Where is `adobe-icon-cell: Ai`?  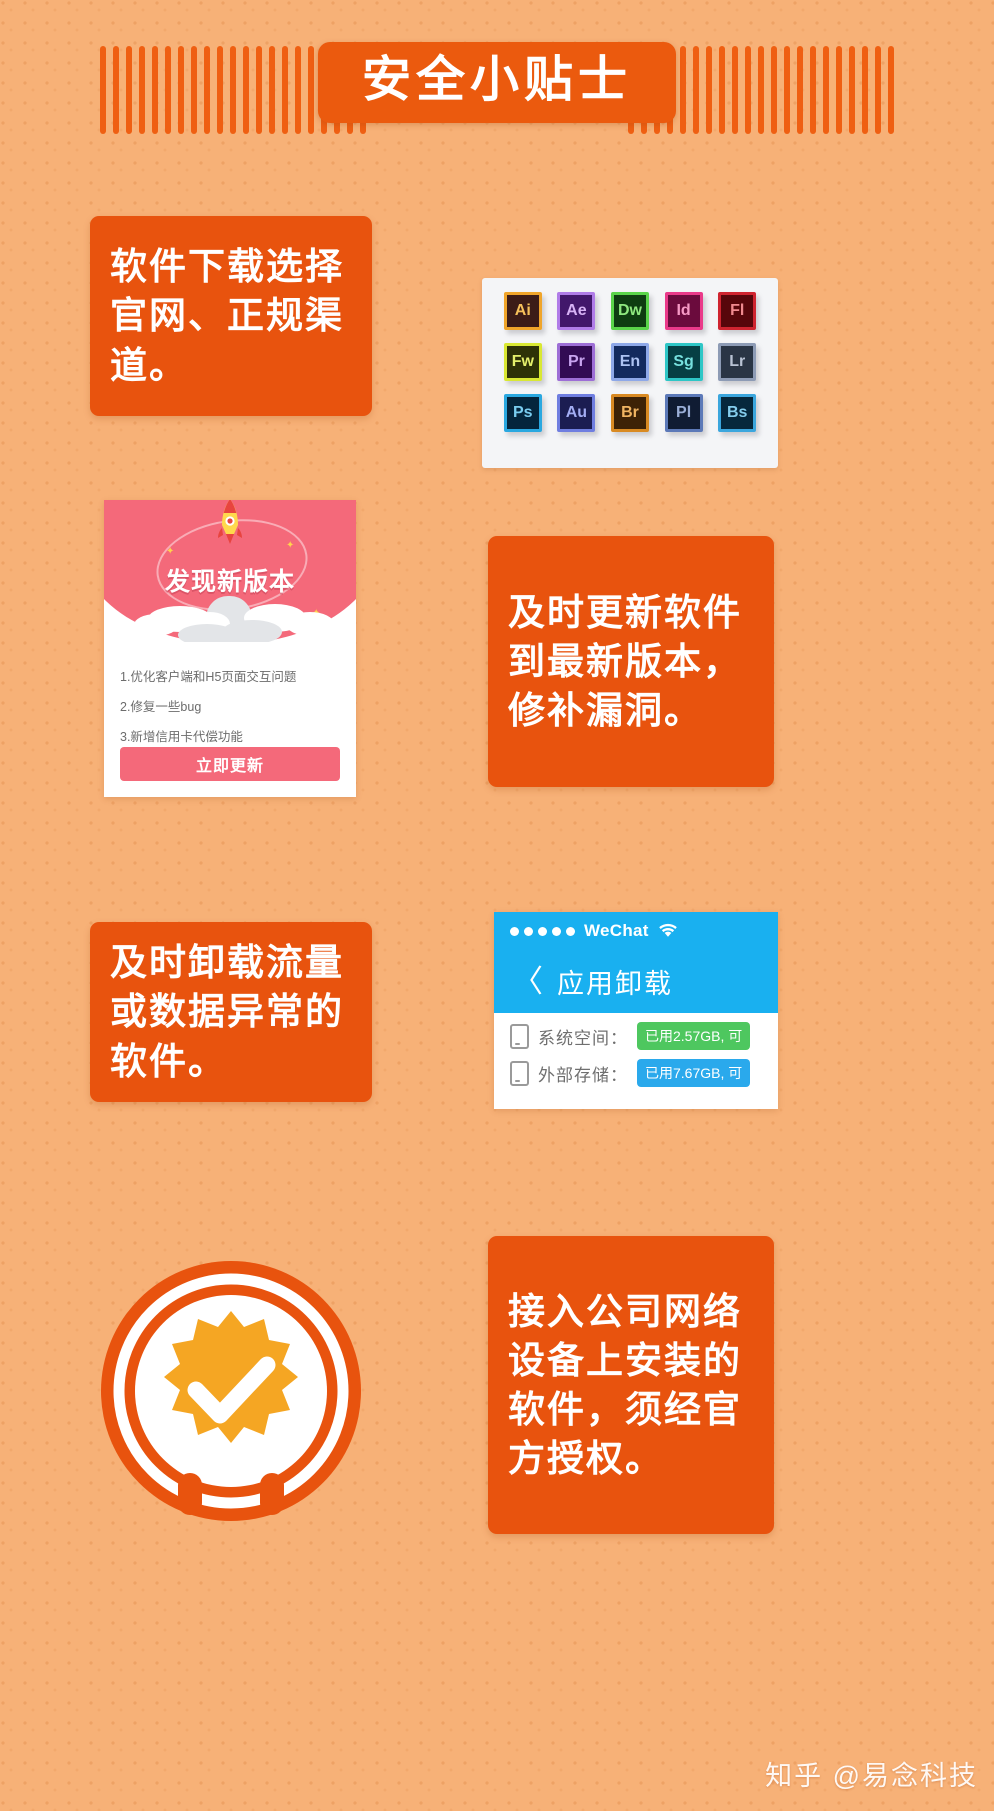 adobe-icon-cell: Ai is located at coordinates (523, 311).